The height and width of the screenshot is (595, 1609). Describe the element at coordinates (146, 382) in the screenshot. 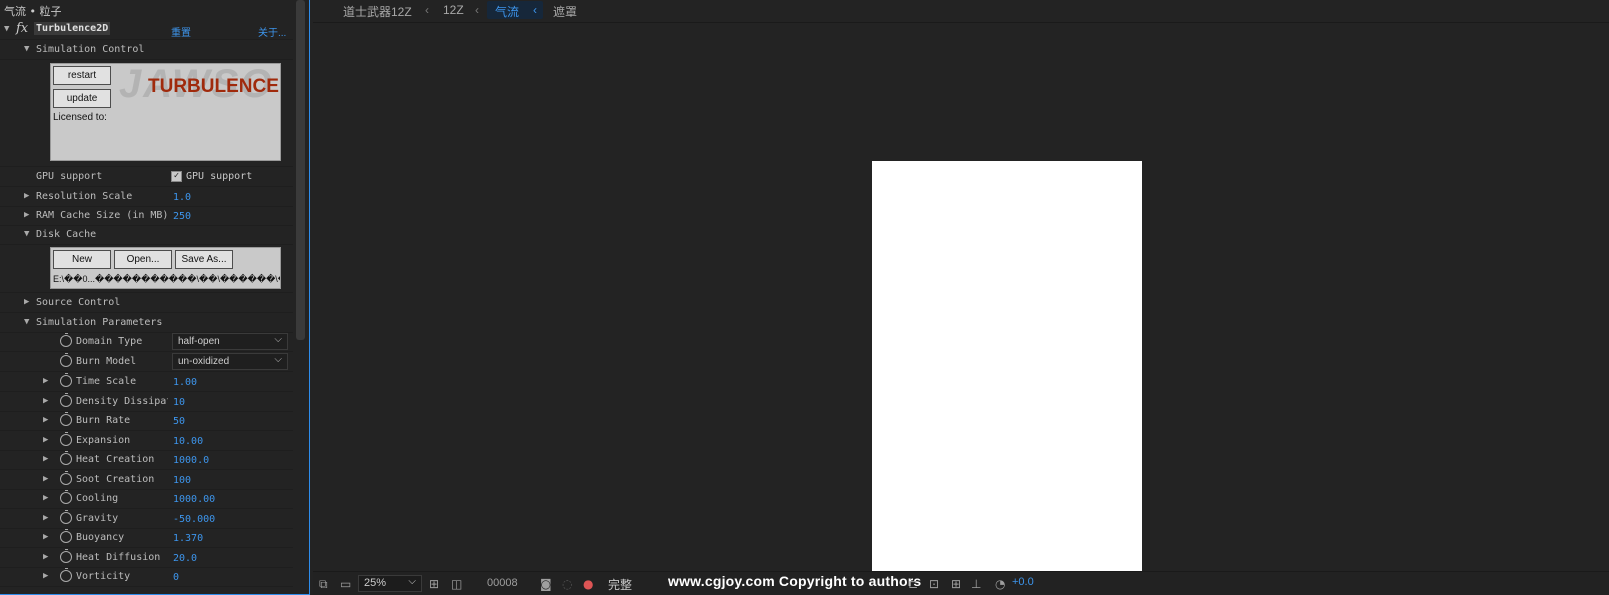

I see `param-row: ▶ Time Scale 1.00` at that location.